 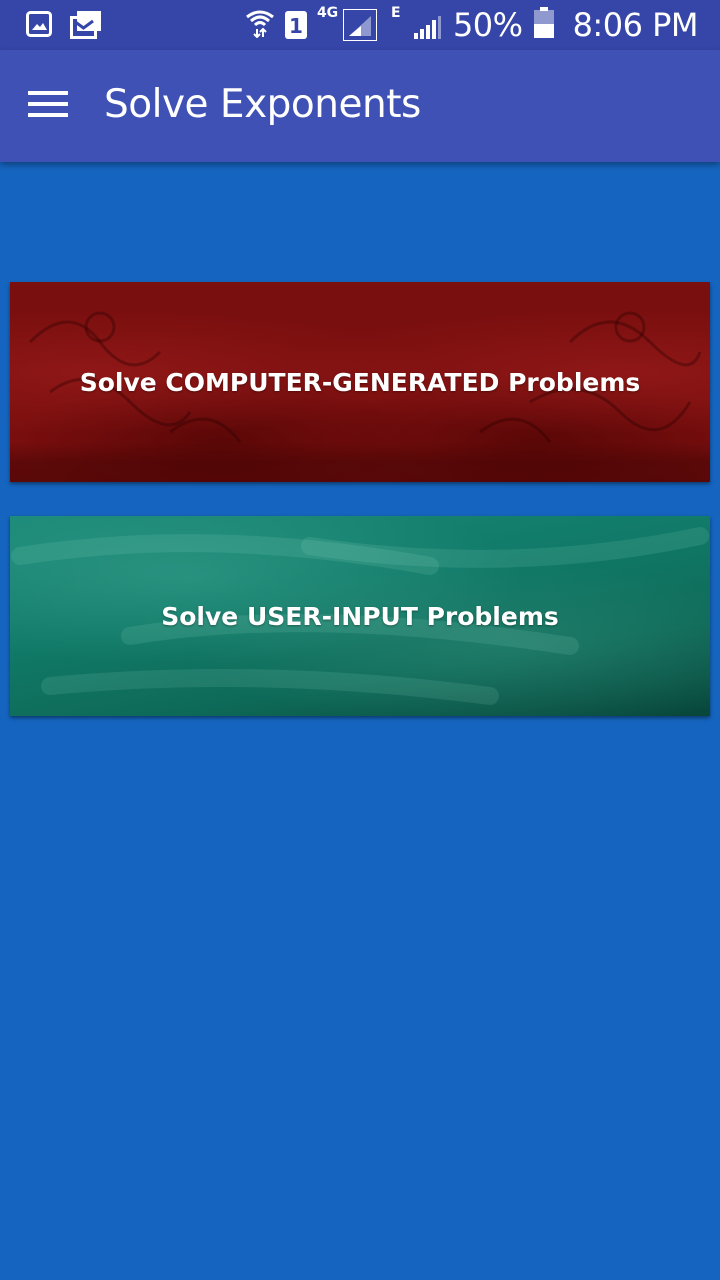 I want to click on signal-e-icon: E, so click(x=417, y=25).